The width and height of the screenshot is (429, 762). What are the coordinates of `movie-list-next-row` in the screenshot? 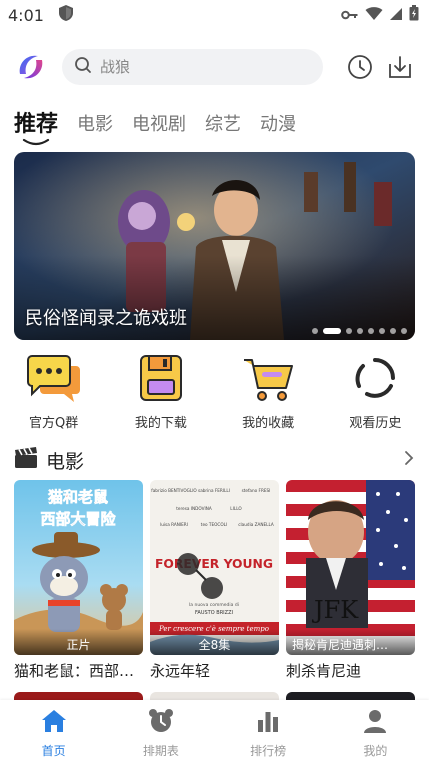 It's located at (214, 696).